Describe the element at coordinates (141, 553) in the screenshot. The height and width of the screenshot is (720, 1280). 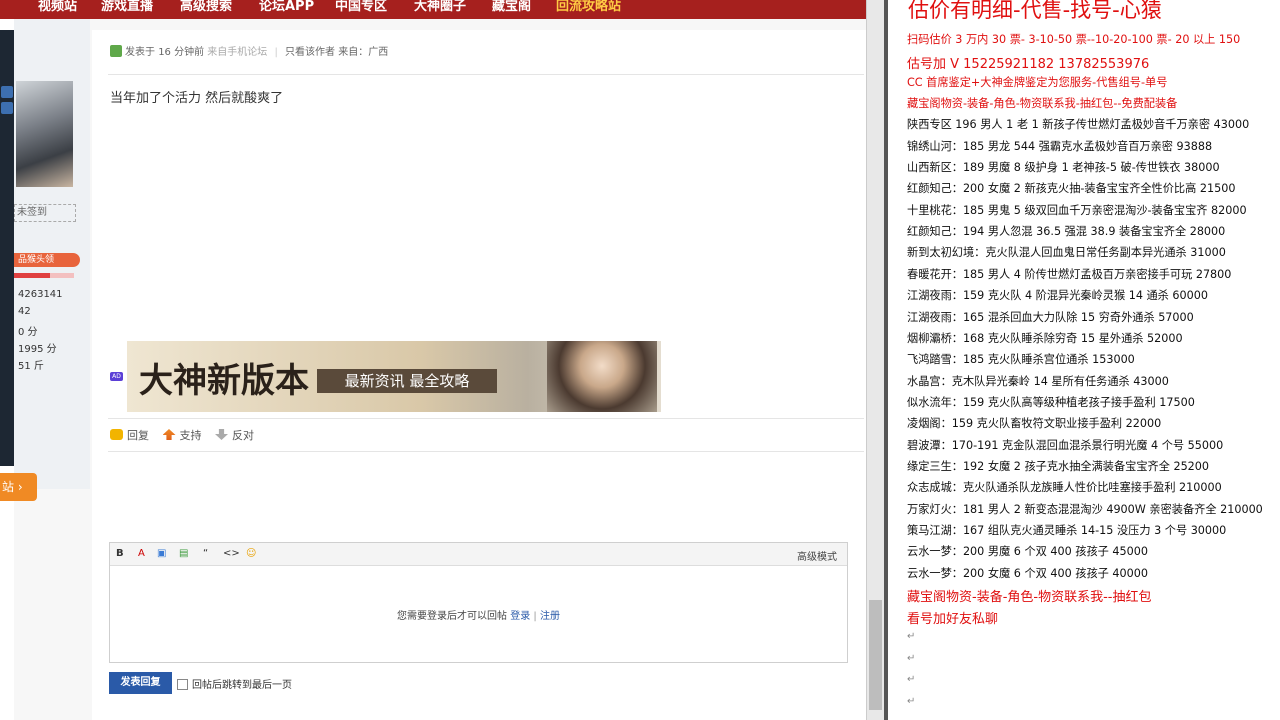
I see `font-color-icon: A` at that location.